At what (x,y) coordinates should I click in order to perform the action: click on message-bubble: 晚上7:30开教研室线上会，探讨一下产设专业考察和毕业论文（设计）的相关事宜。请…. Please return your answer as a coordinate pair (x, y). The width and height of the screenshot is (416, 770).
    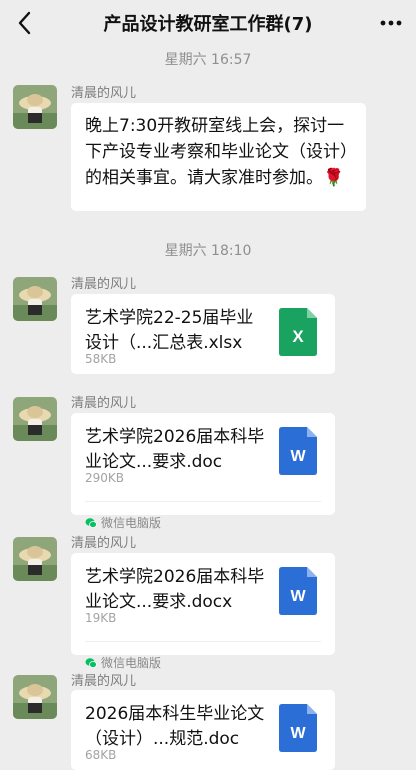
    Looking at the image, I should click on (218, 157).